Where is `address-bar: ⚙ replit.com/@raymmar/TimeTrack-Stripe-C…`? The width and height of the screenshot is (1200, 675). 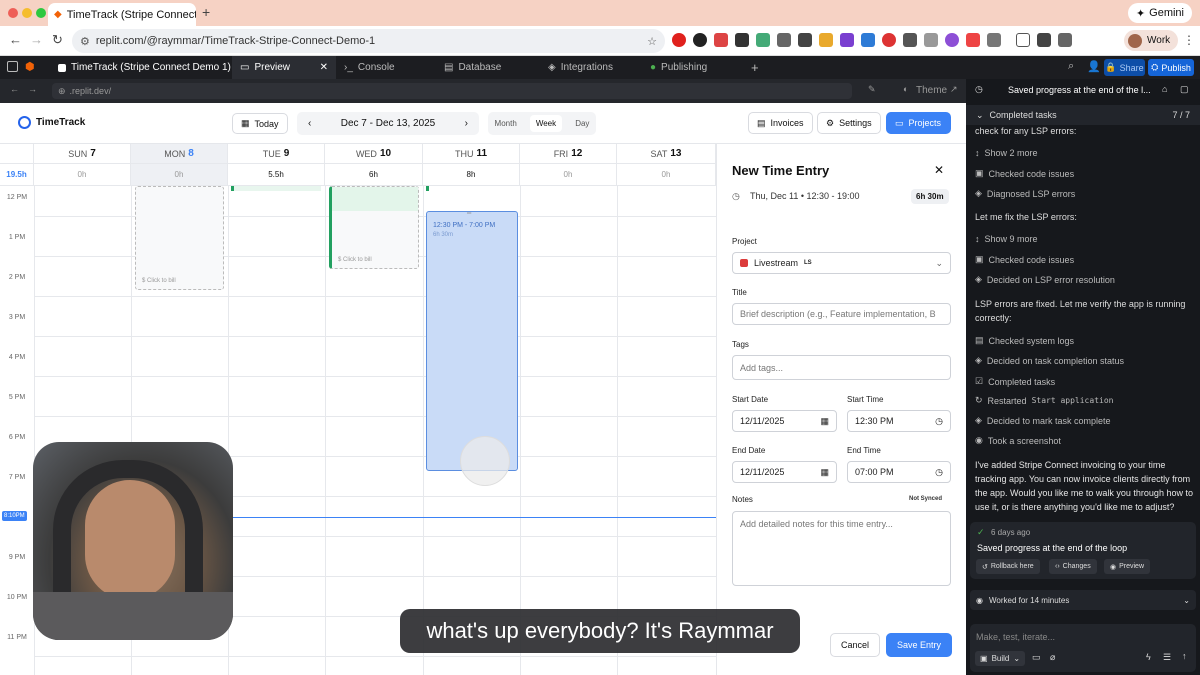 address-bar: ⚙ replit.com/@raymmar/TimeTrack-Stripe-C… is located at coordinates (368, 41).